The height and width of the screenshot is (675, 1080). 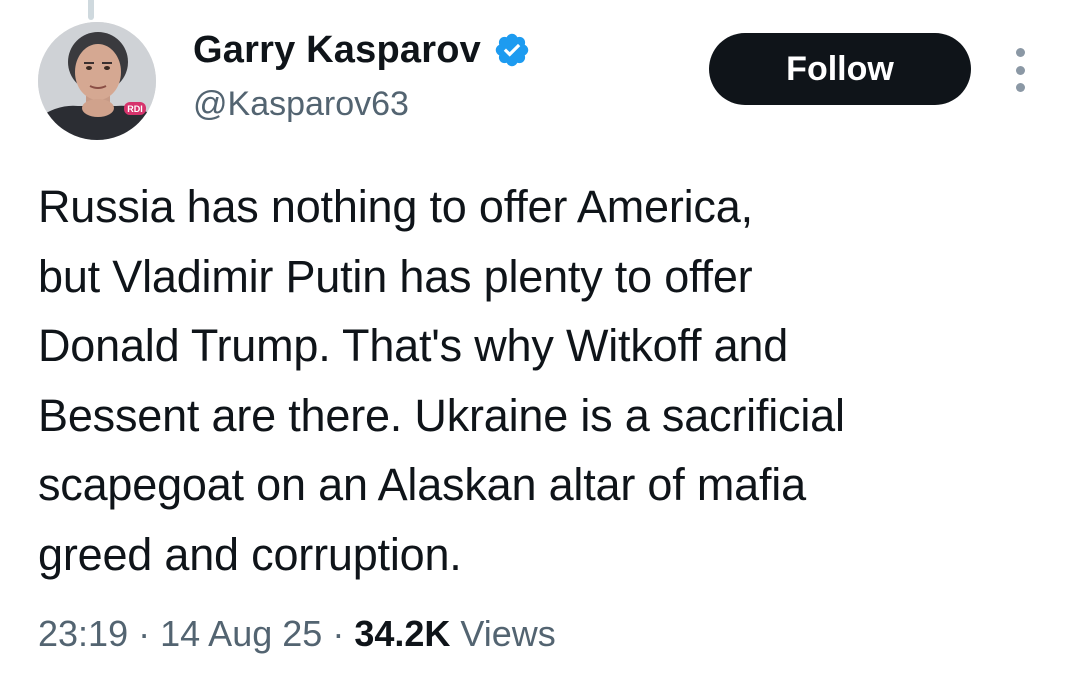 What do you see at coordinates (91, 10) in the screenshot?
I see `thread-connector-line` at bounding box center [91, 10].